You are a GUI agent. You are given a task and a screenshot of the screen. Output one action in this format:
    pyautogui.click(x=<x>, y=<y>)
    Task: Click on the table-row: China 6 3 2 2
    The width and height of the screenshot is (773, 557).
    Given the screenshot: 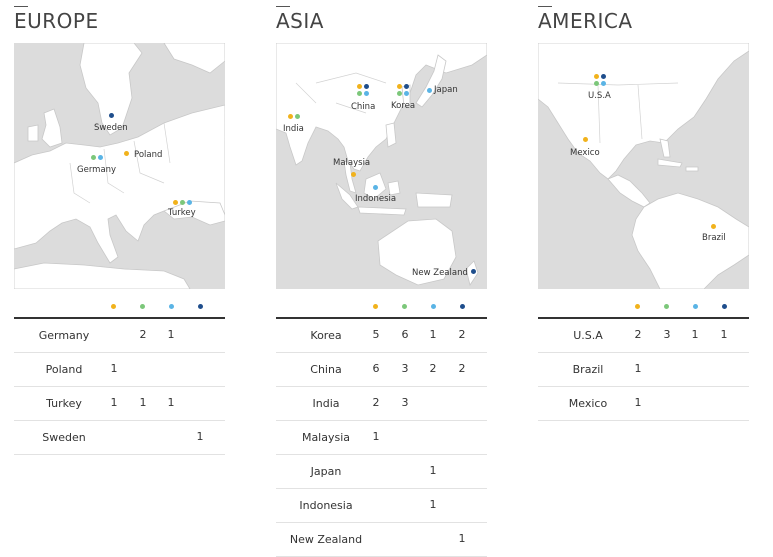 What is the action you would take?
    pyautogui.click(x=381, y=370)
    